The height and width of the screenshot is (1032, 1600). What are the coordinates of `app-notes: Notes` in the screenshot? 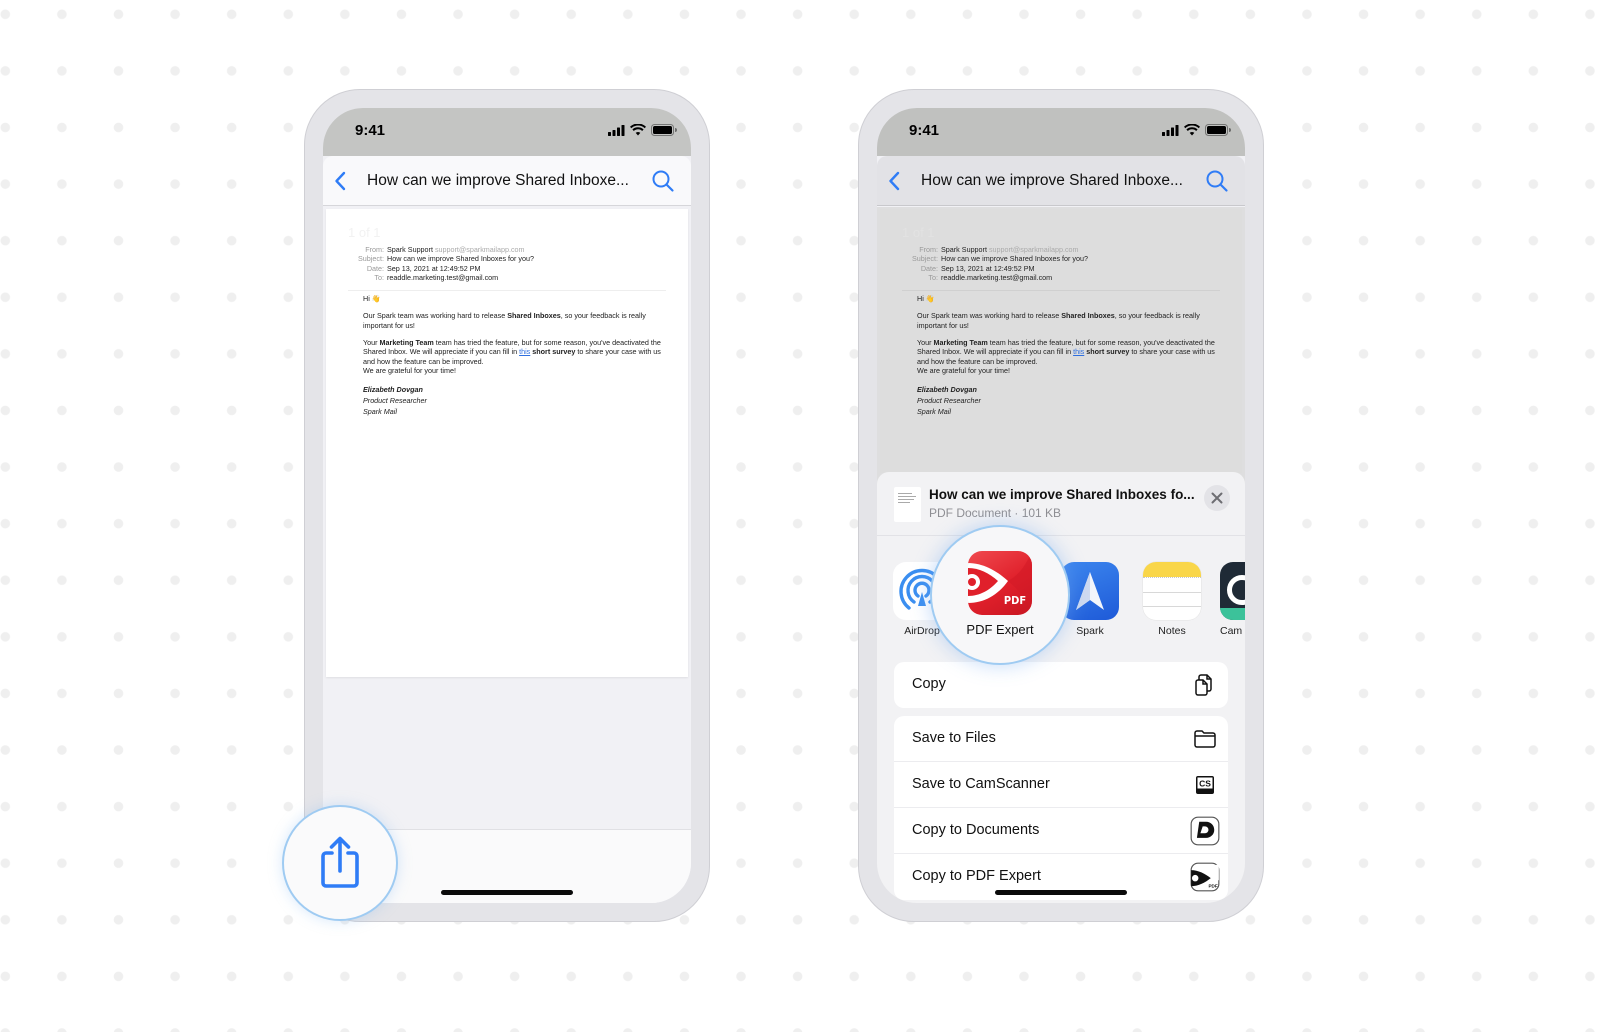 It's located at (1172, 599).